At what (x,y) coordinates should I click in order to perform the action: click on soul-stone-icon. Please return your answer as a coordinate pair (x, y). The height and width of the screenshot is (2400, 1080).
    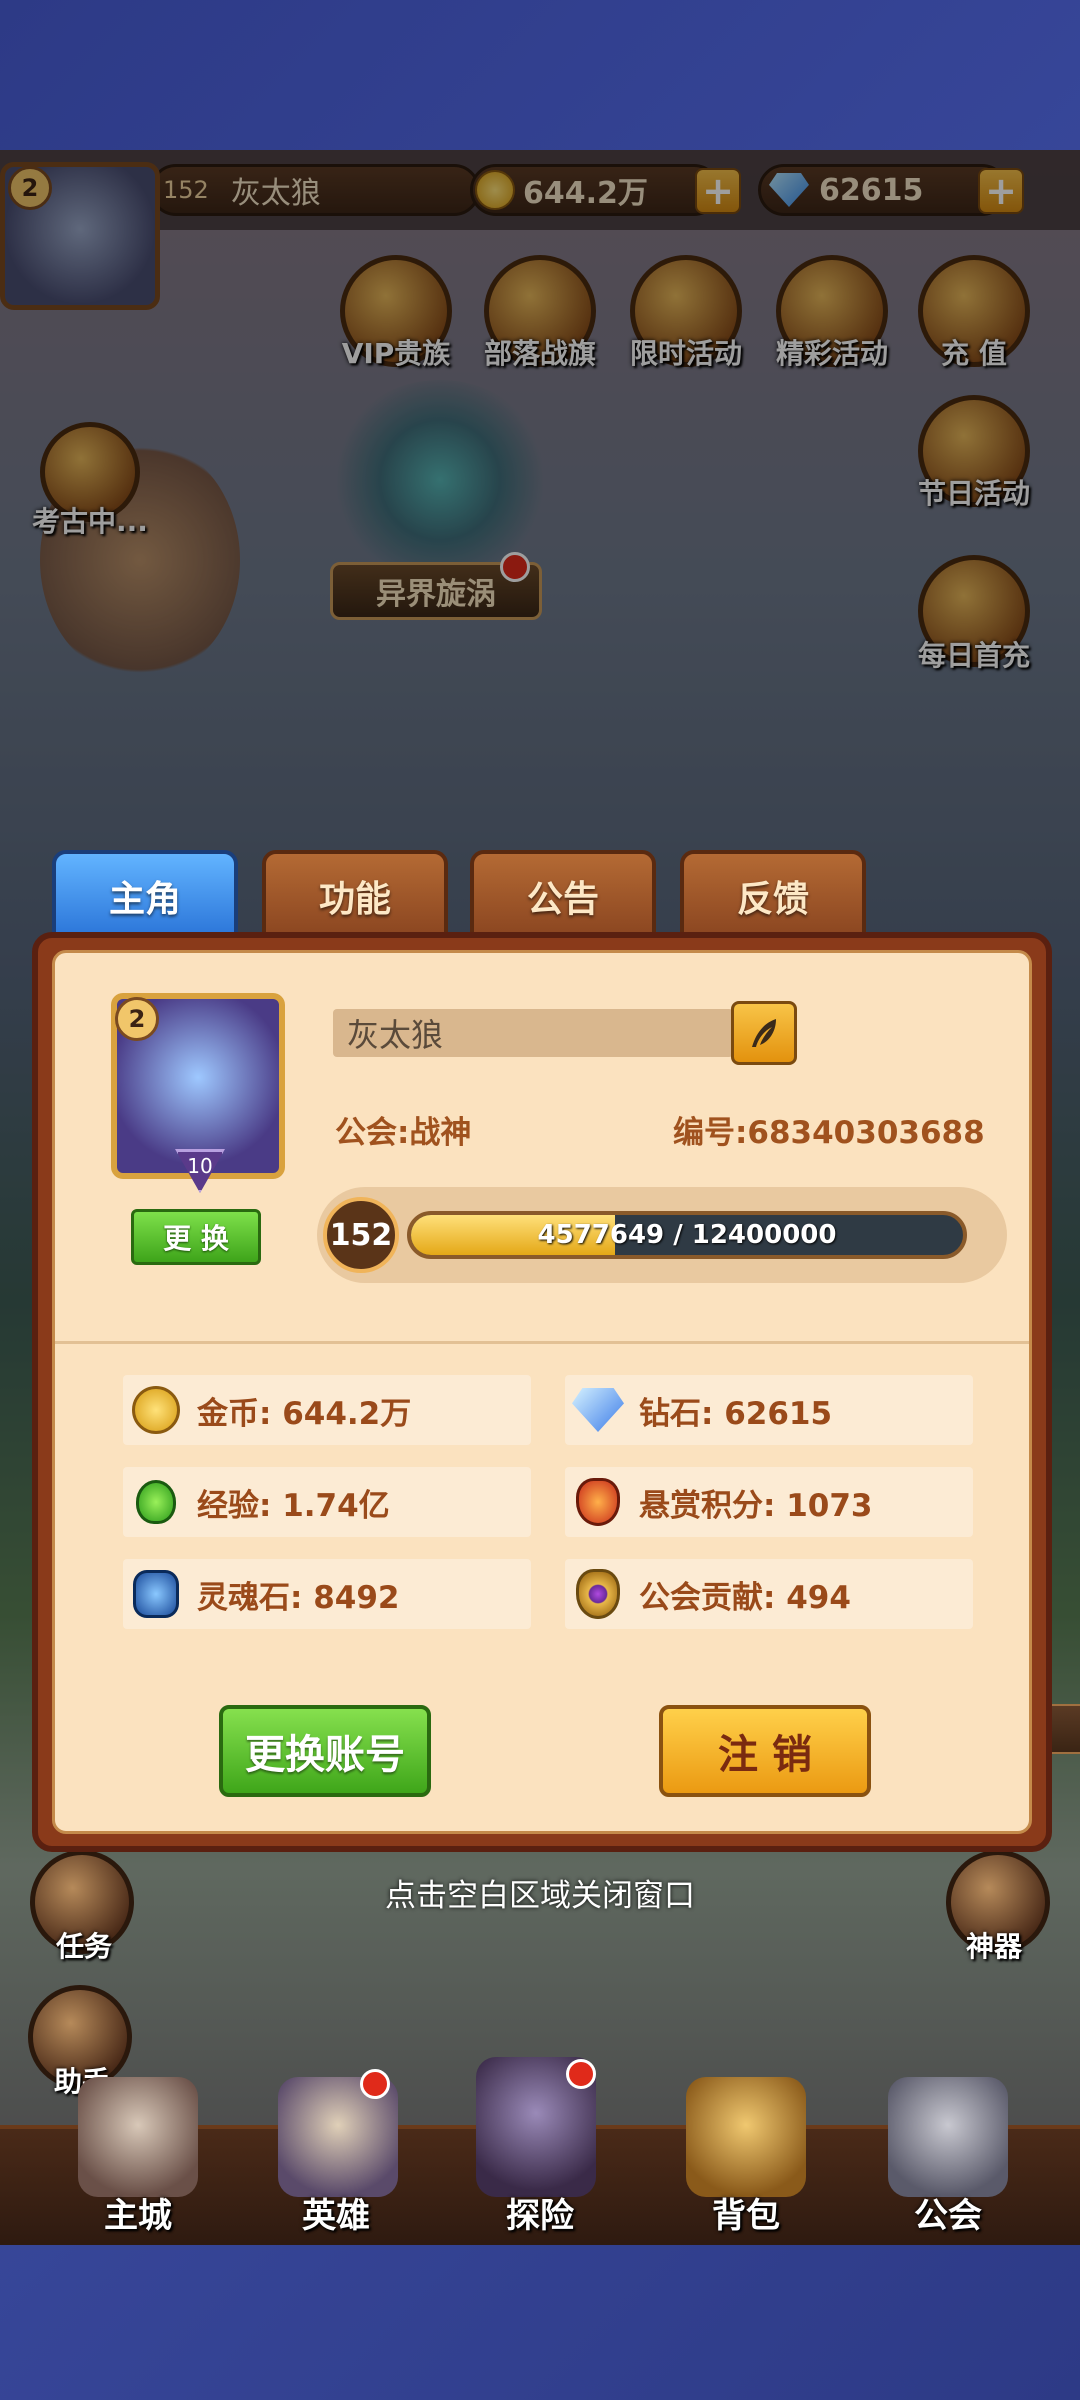
    Looking at the image, I should click on (156, 1594).